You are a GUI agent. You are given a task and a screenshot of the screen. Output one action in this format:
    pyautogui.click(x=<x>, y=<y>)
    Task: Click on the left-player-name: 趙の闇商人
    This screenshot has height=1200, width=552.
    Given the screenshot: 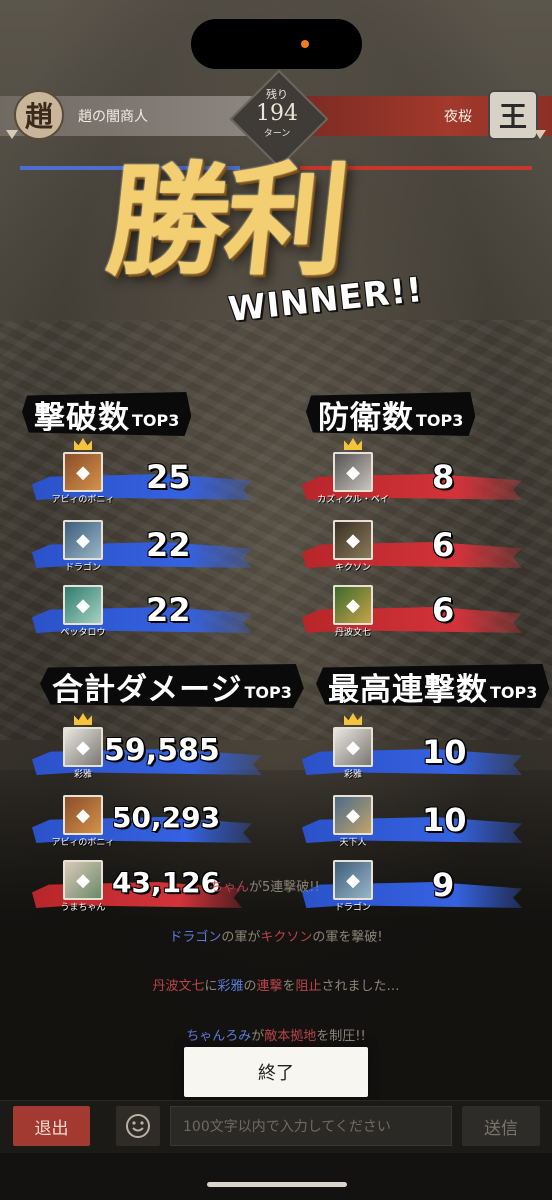 What is the action you would take?
    pyautogui.click(x=113, y=117)
    